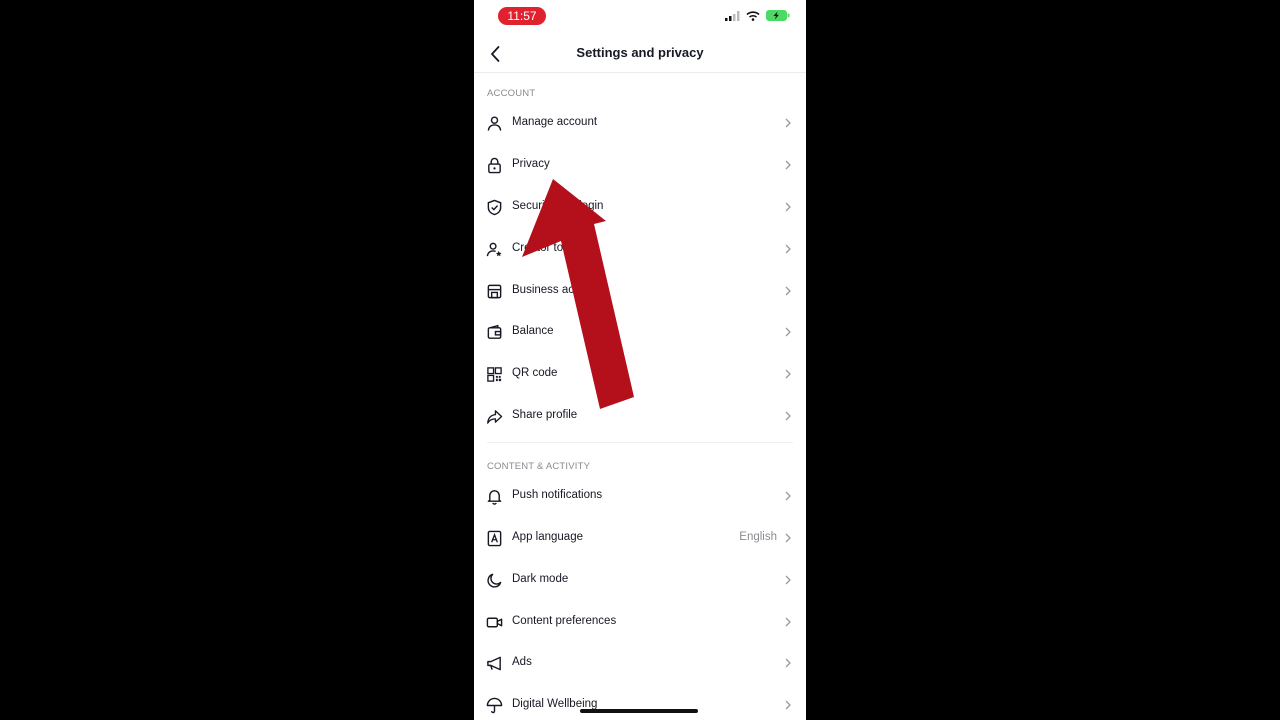 This screenshot has width=1280, height=720. Describe the element at coordinates (640, 249) in the screenshot. I see `settings-row-creator-tools: Creator tools` at that location.